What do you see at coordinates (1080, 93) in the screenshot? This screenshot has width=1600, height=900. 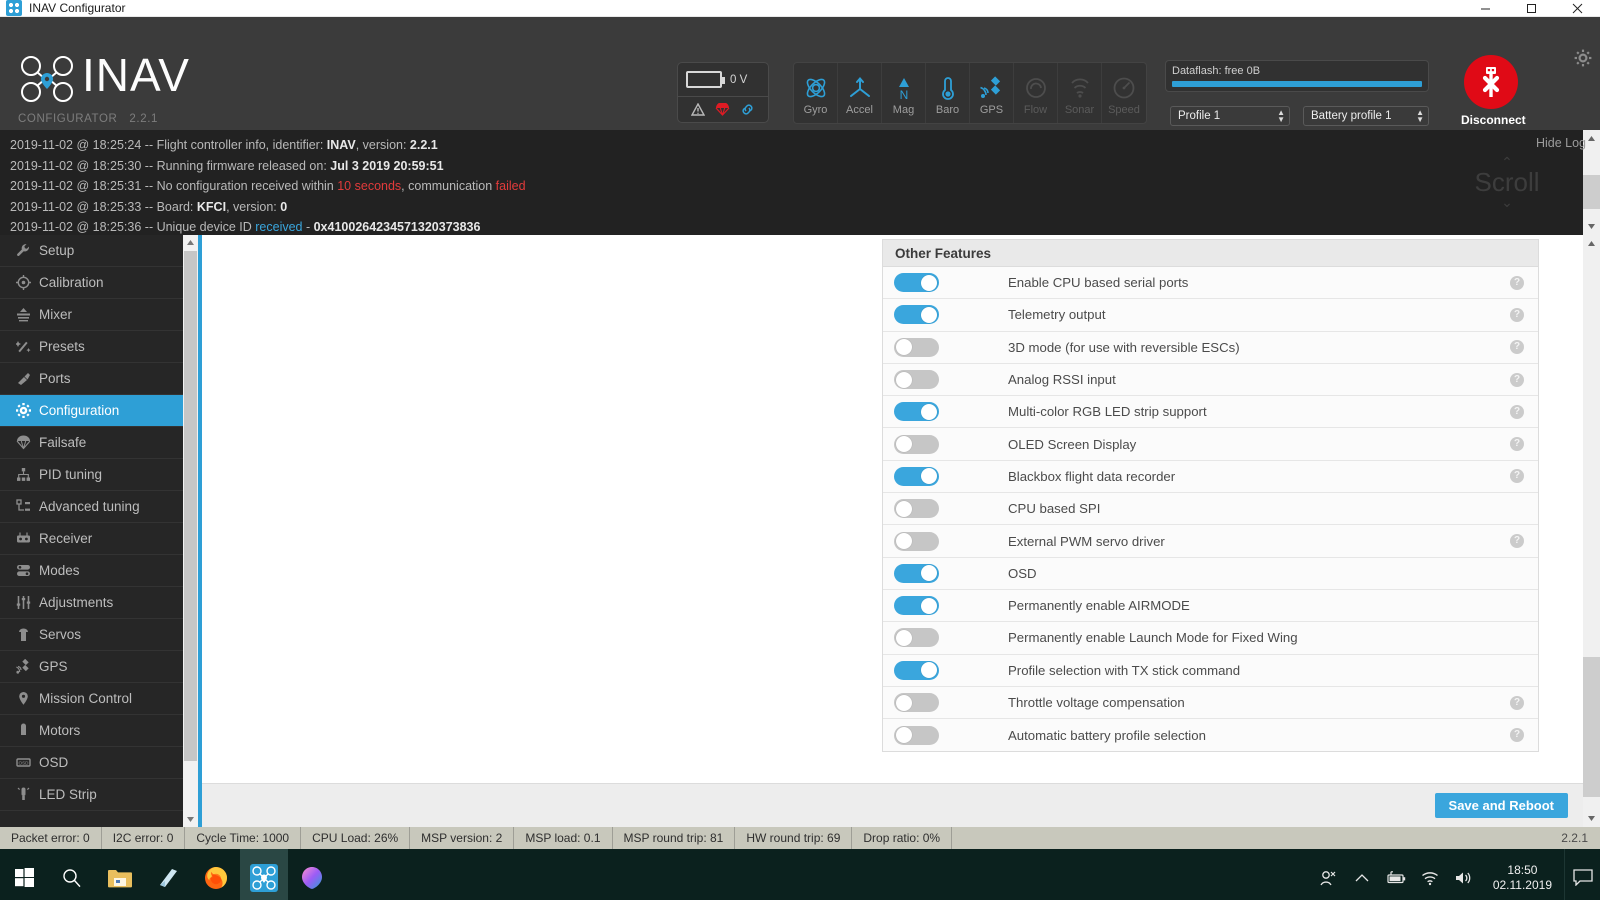 I see `sensor-sonar: Sonar` at bounding box center [1080, 93].